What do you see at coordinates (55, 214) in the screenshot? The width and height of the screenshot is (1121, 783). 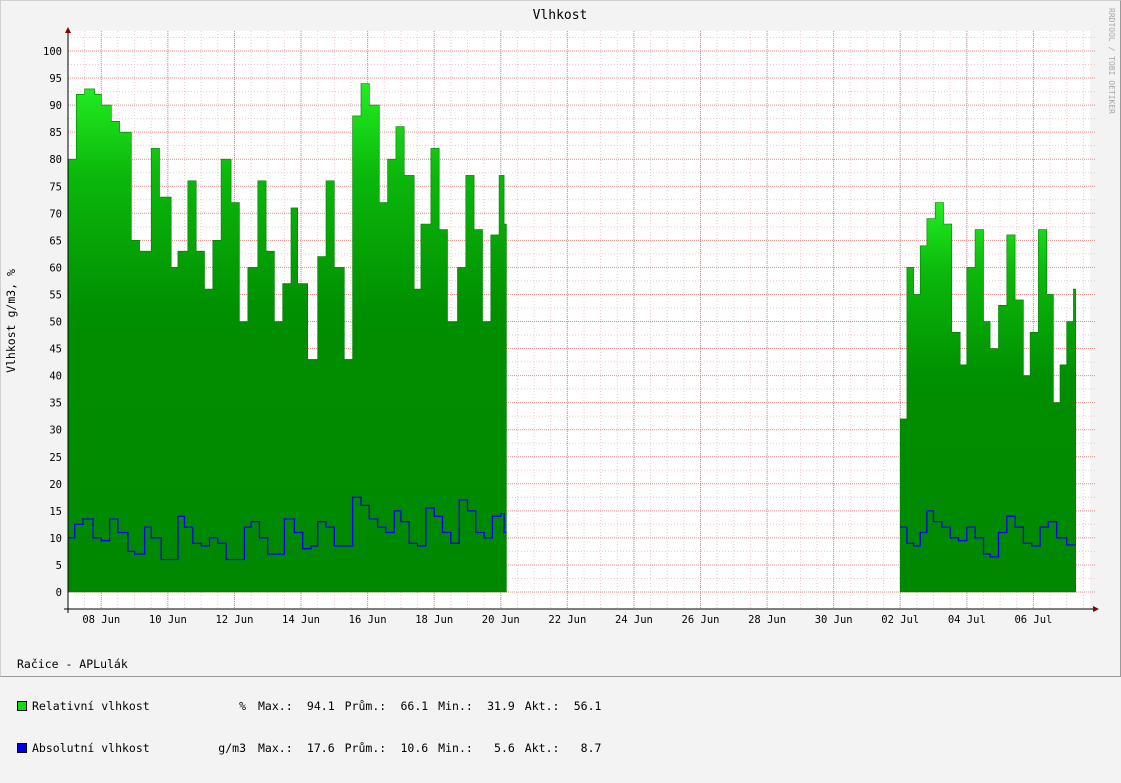 I see `y-tick-label: 70` at bounding box center [55, 214].